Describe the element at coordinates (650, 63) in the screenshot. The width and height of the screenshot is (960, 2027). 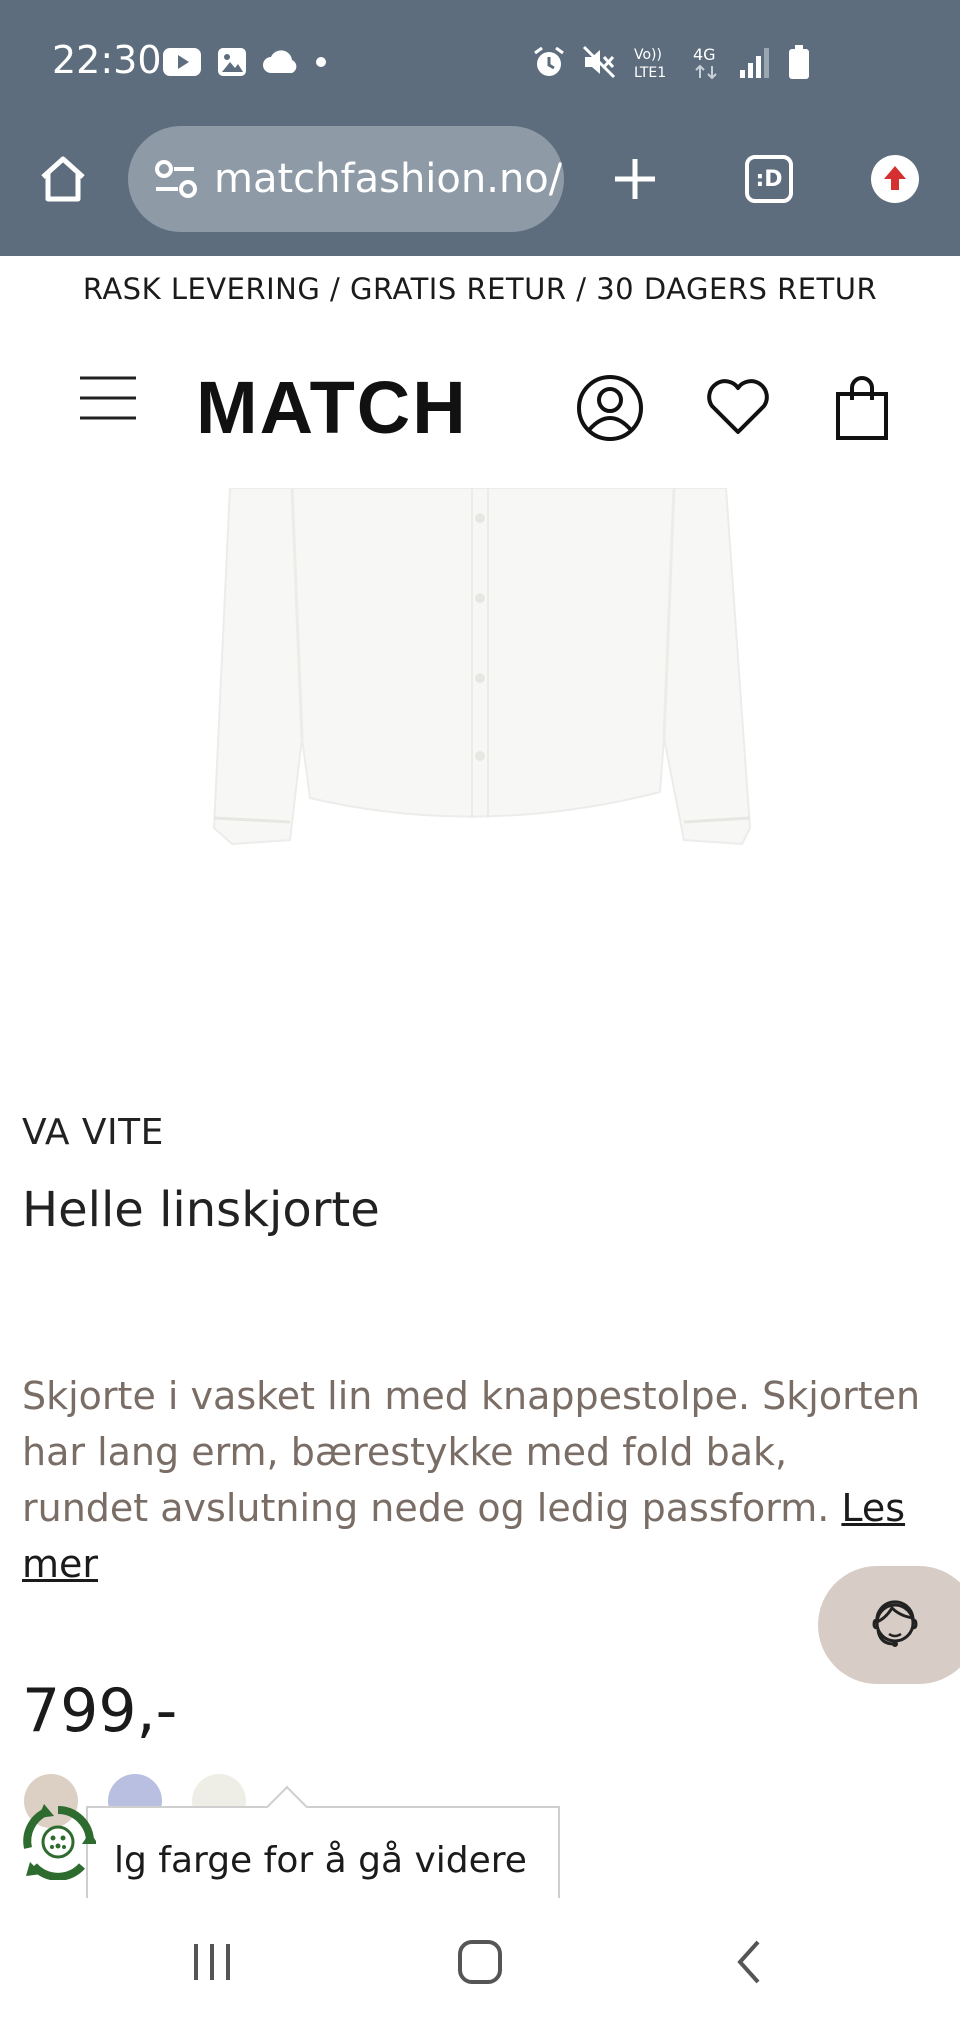
I see `volte-icon: Vo)) LTE1` at that location.